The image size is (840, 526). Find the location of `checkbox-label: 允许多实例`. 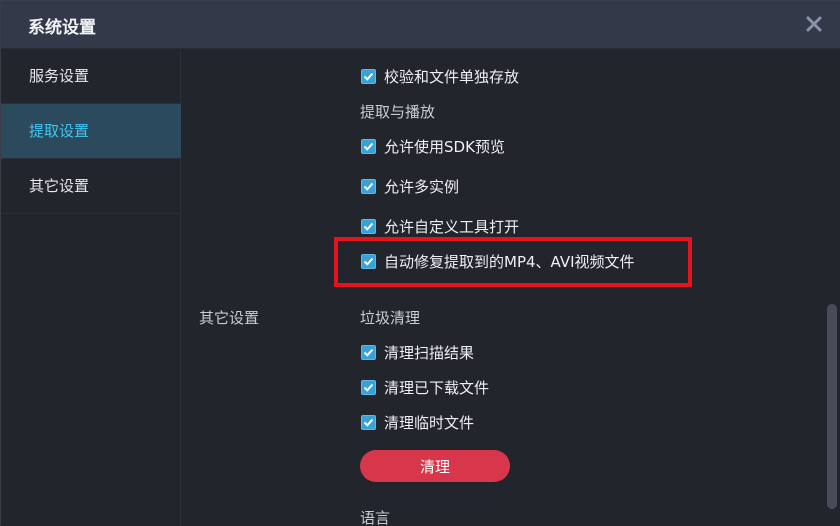

checkbox-label: 允许多实例 is located at coordinates (422, 186).